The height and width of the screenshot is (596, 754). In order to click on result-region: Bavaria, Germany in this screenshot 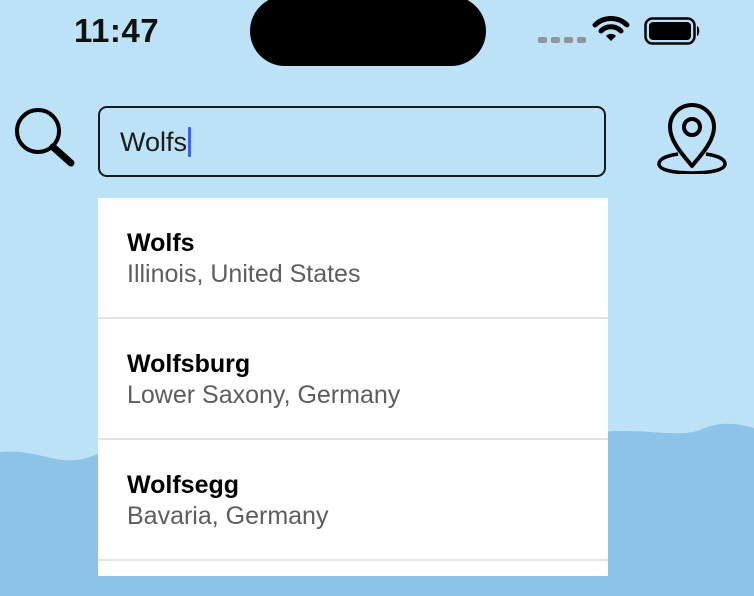, I will do `click(228, 516)`.